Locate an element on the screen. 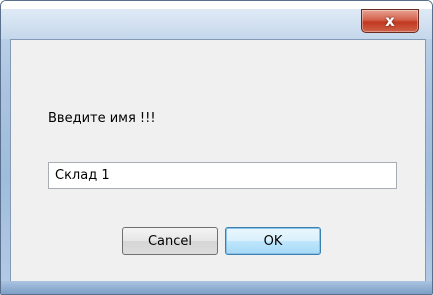  cancel-button: Cancel is located at coordinates (170, 241).